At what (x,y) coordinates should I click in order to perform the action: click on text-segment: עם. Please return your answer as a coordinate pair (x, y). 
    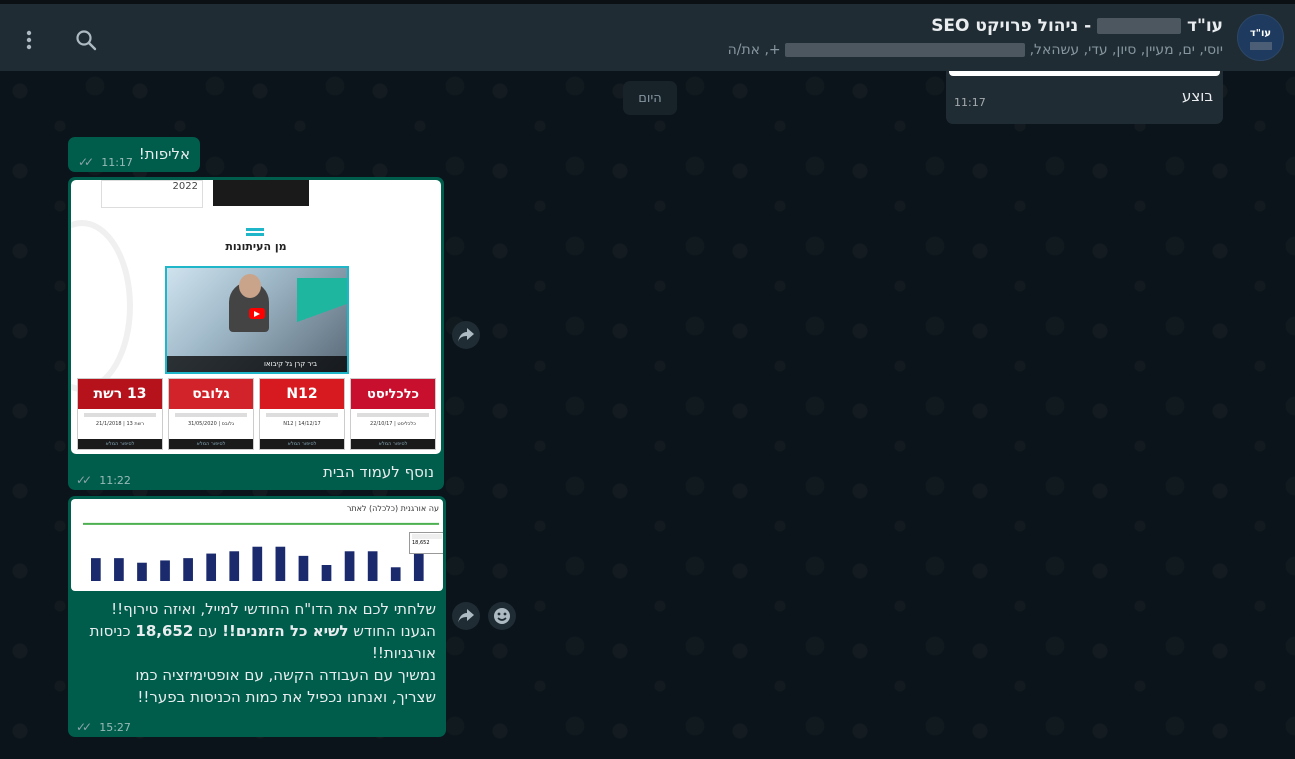
    Looking at the image, I should click on (208, 631).